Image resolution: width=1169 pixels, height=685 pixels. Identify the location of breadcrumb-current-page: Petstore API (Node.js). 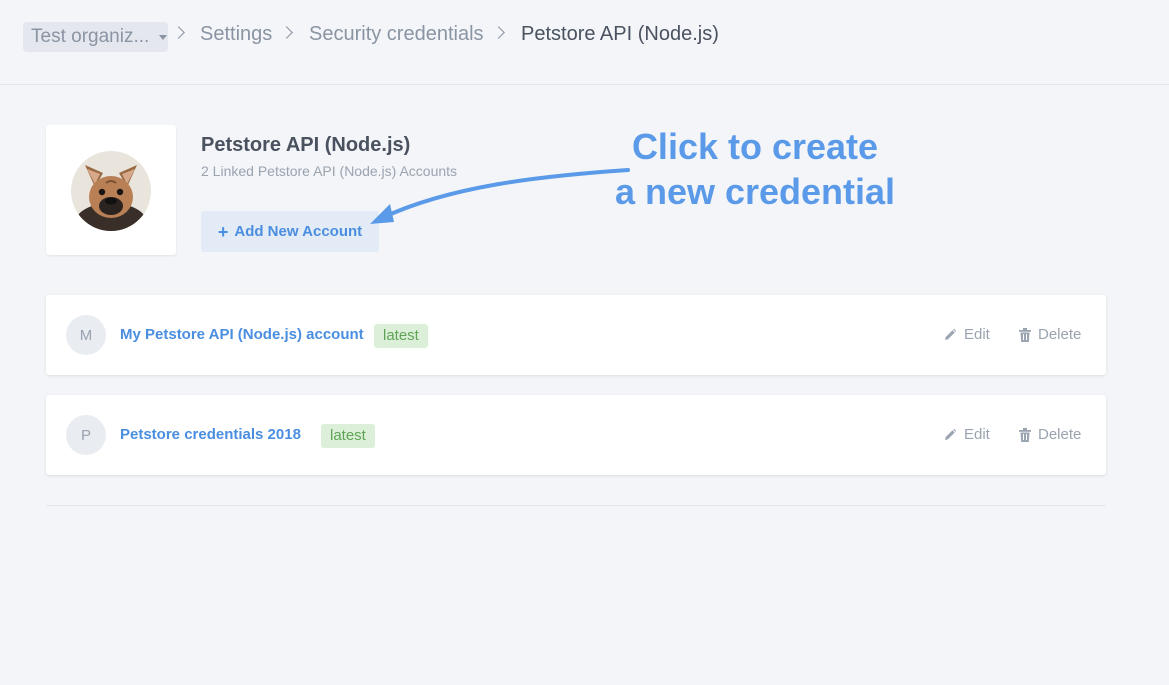
(620, 34).